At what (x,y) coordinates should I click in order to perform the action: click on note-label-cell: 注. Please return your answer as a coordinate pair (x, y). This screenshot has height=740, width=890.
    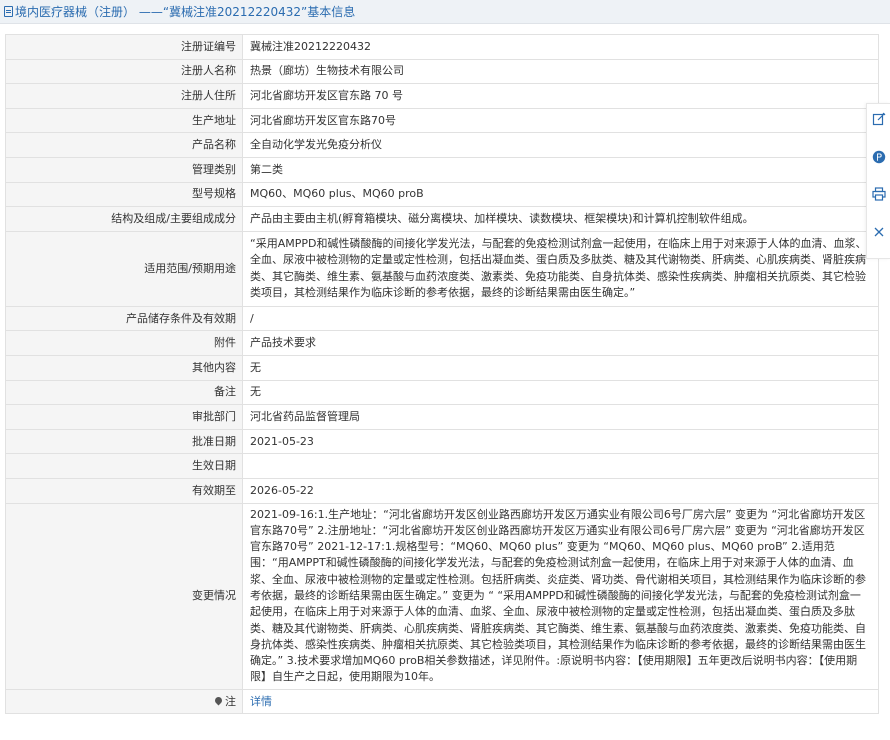
    Looking at the image, I should click on (124, 701).